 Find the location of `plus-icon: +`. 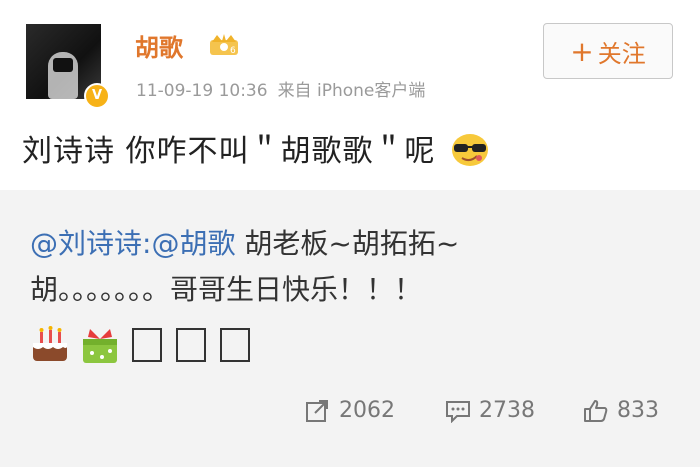

plus-icon: + is located at coordinates (582, 51).